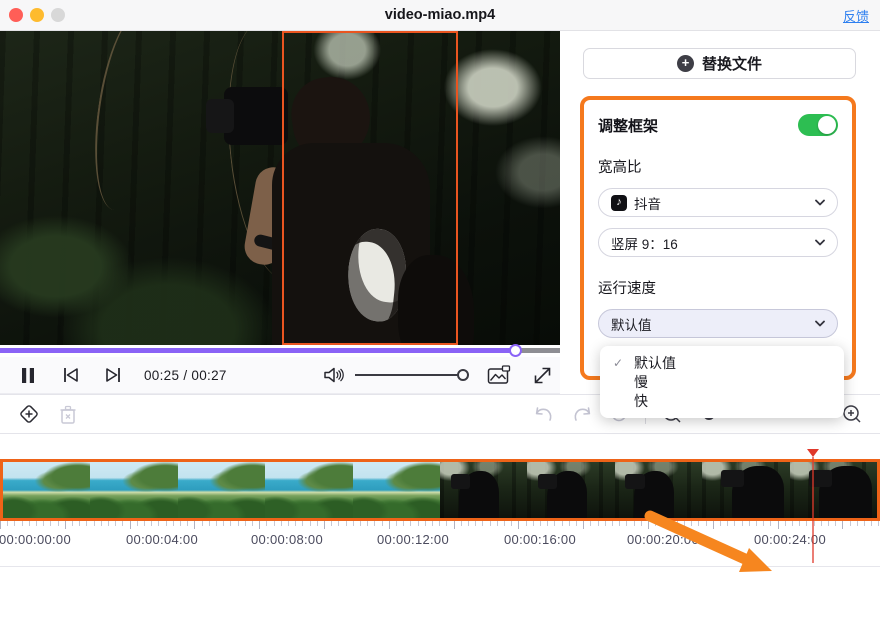 The image size is (880, 619). I want to click on pause-button, so click(28, 375).